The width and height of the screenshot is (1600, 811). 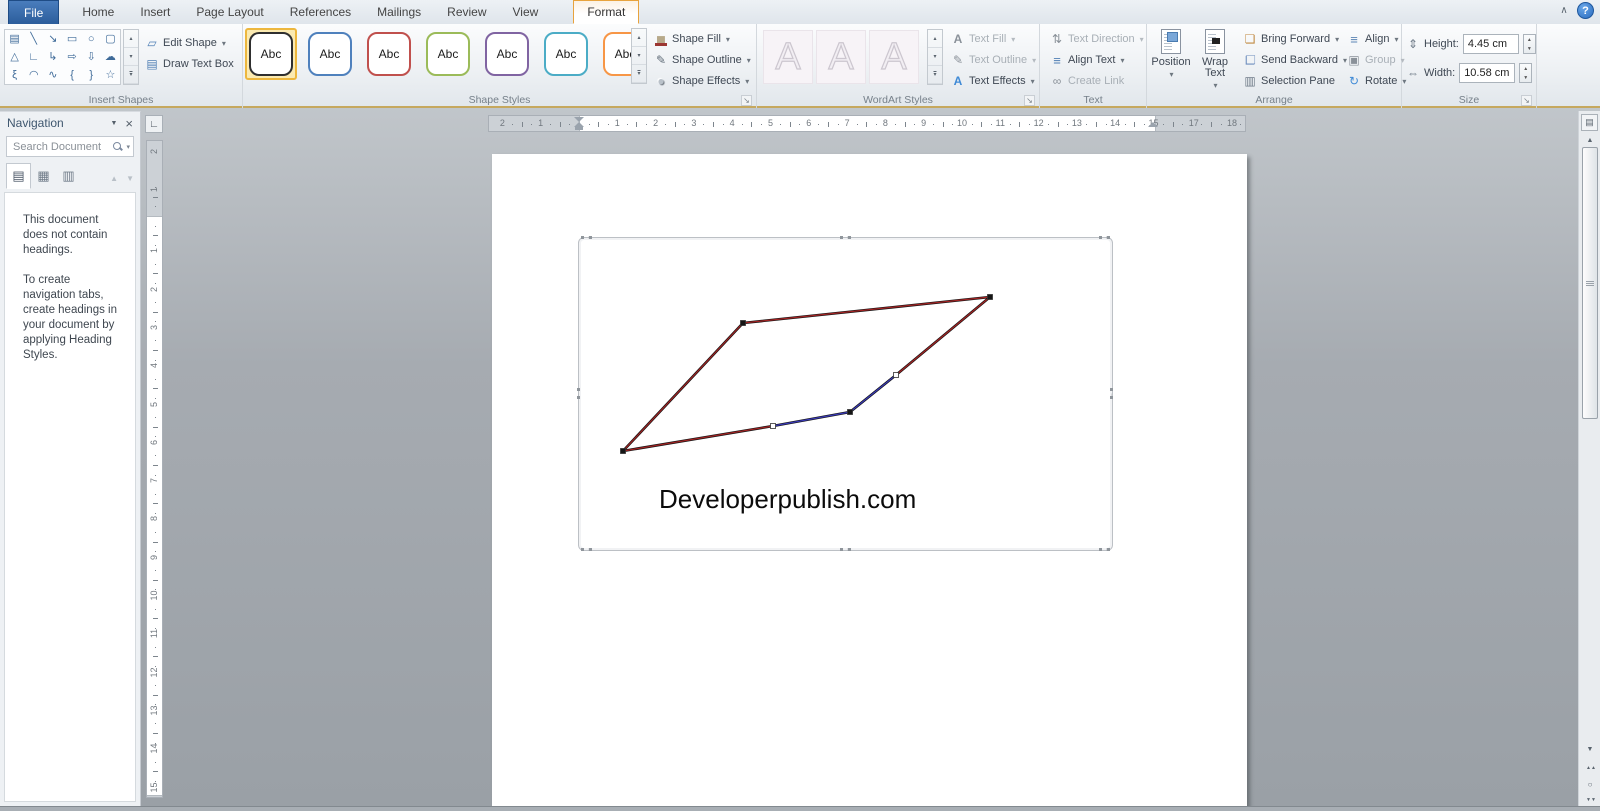 I want to click on star-icon: ☆, so click(x=110, y=75).